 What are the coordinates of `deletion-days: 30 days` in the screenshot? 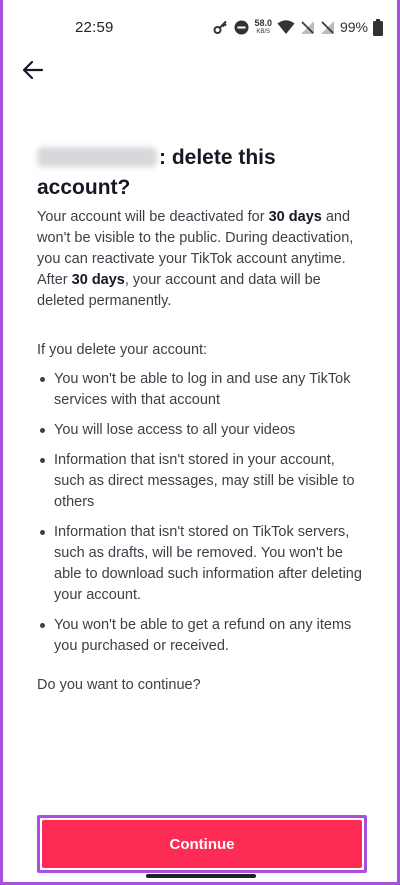 It's located at (98, 280).